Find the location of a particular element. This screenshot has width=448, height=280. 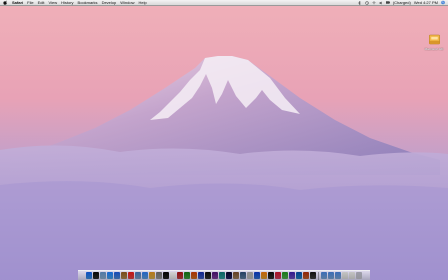

time-machine-icon is located at coordinates (367, 2).